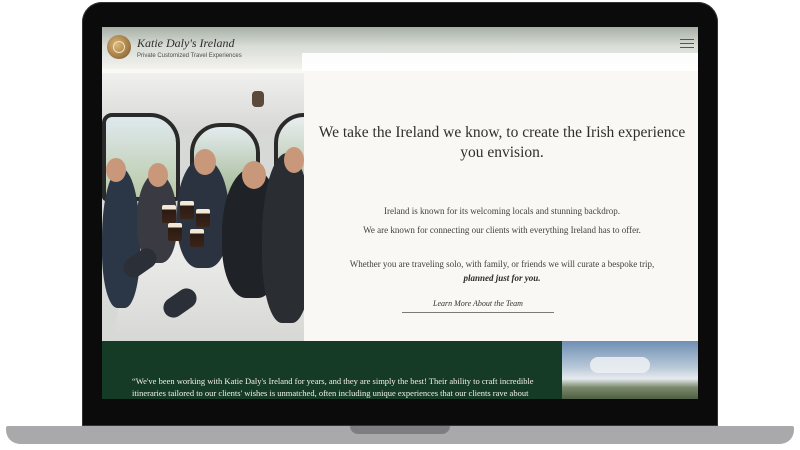  What do you see at coordinates (185, 43) in the screenshot?
I see `brand-name: Katie Daly's Ireland` at bounding box center [185, 43].